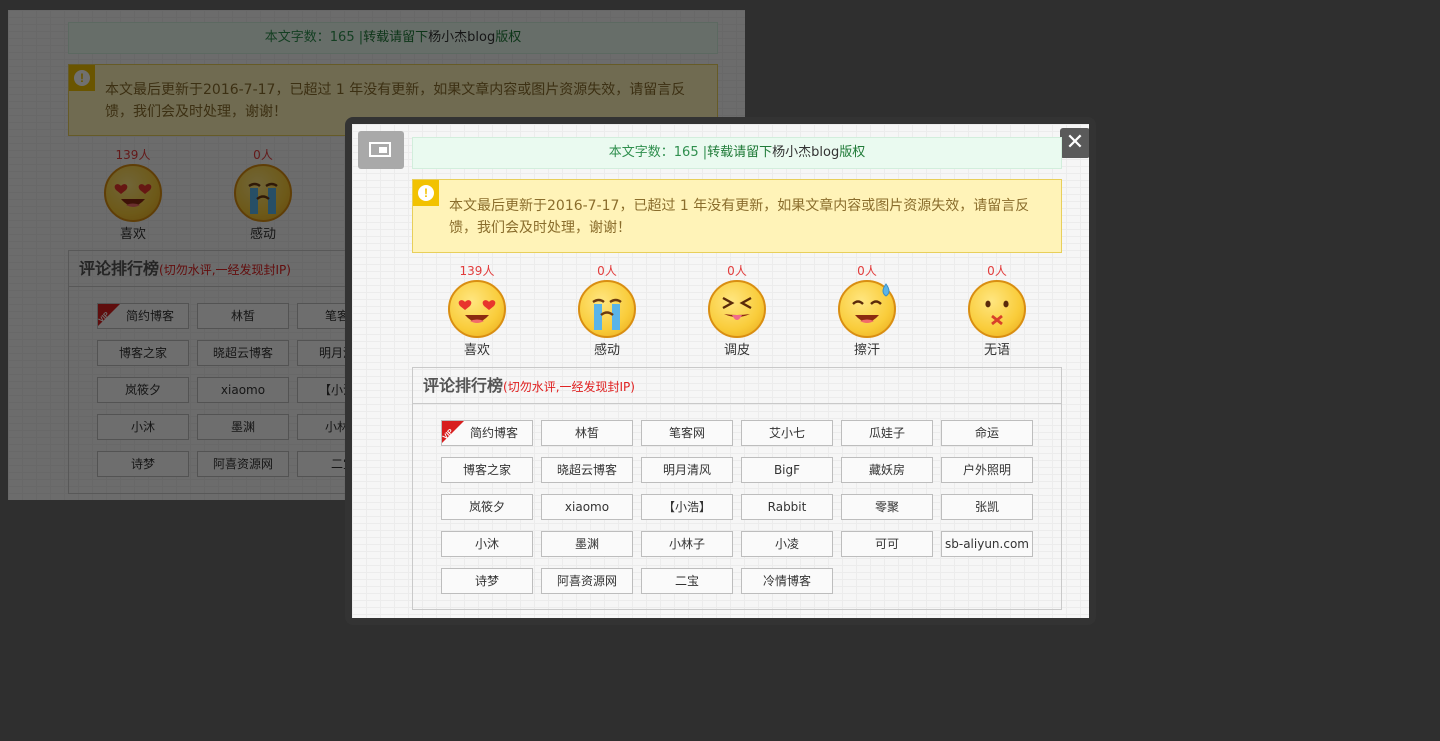  What do you see at coordinates (887, 470) in the screenshot?
I see `ranking-friend-link: 藏妖房` at bounding box center [887, 470].